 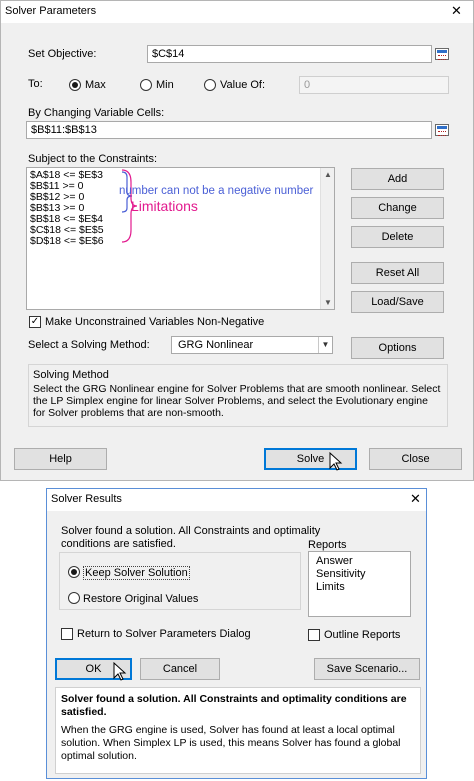 I want to click on constraints-label: Subject to the Constraints:, so click(x=93, y=159).